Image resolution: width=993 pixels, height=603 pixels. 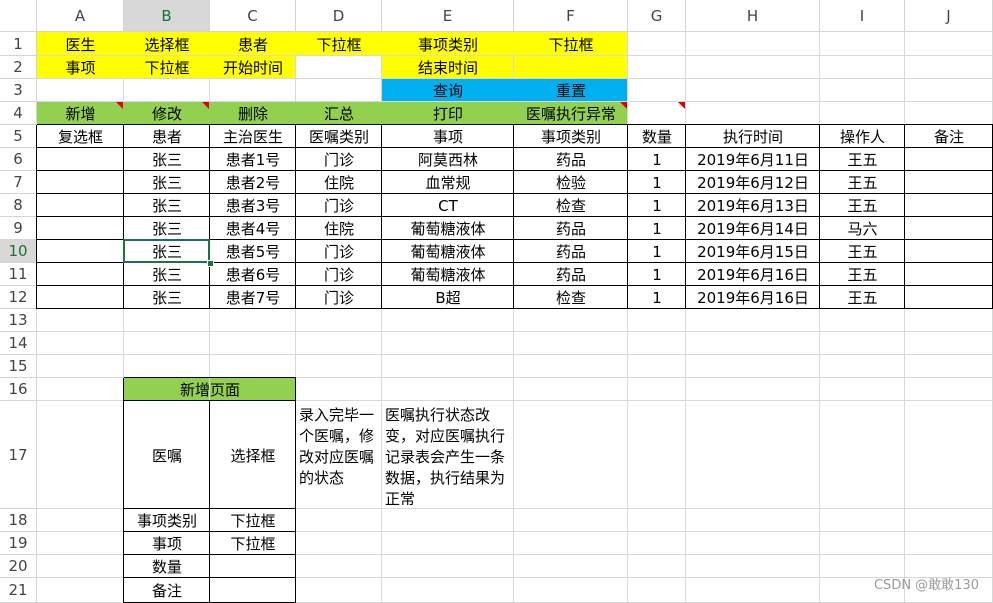 I want to click on row-header-20: 20, so click(x=18, y=566).